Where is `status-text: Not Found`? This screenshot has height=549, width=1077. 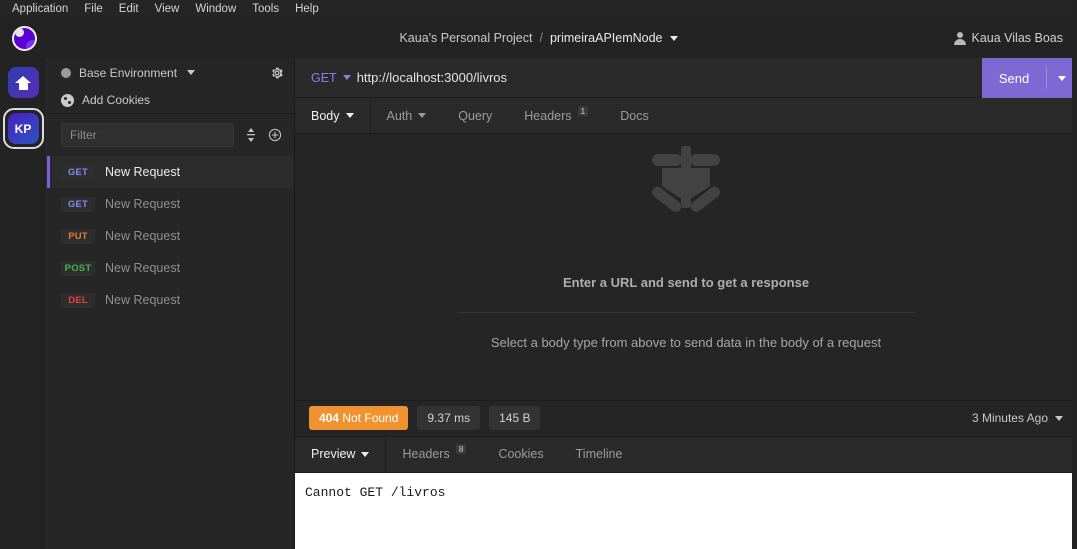 status-text: Not Found is located at coordinates (370, 418).